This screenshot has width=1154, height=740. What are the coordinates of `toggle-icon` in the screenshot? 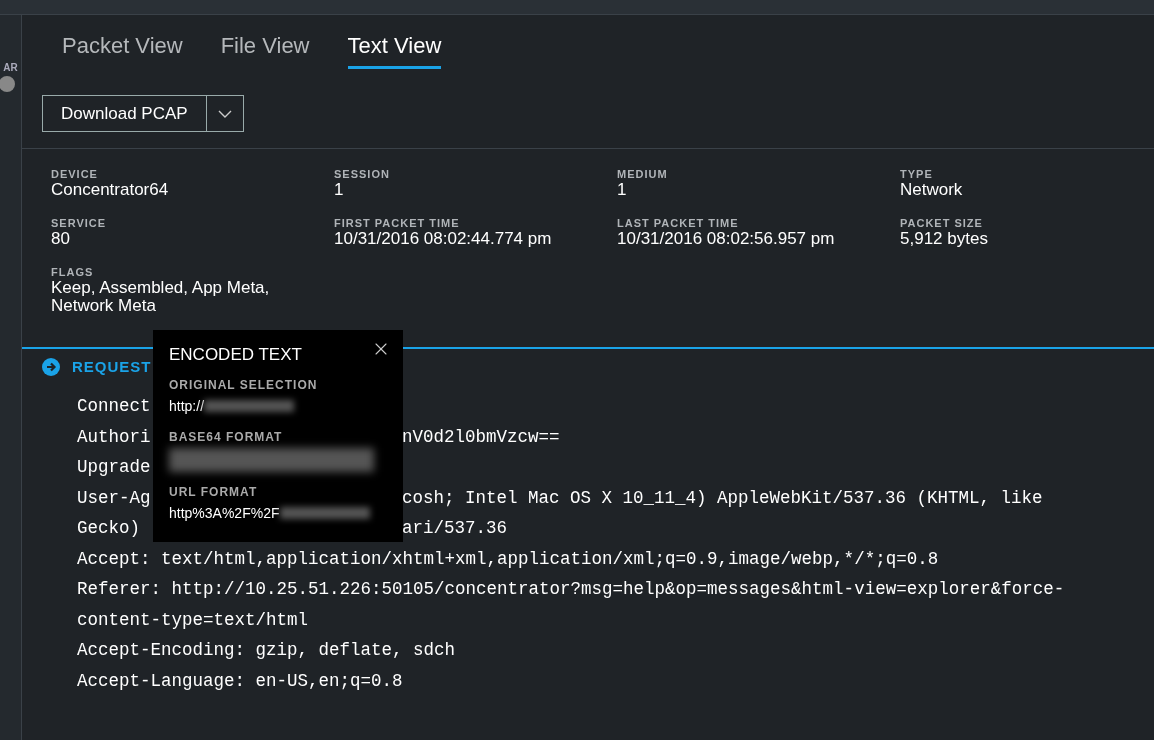 It's located at (7, 84).